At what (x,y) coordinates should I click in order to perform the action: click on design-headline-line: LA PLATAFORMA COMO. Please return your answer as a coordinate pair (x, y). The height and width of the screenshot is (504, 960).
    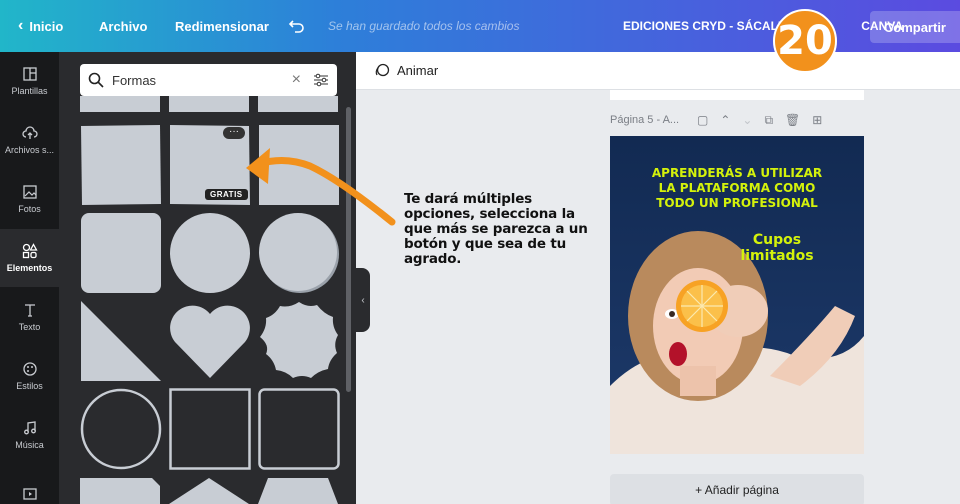
    Looking at the image, I should click on (737, 188).